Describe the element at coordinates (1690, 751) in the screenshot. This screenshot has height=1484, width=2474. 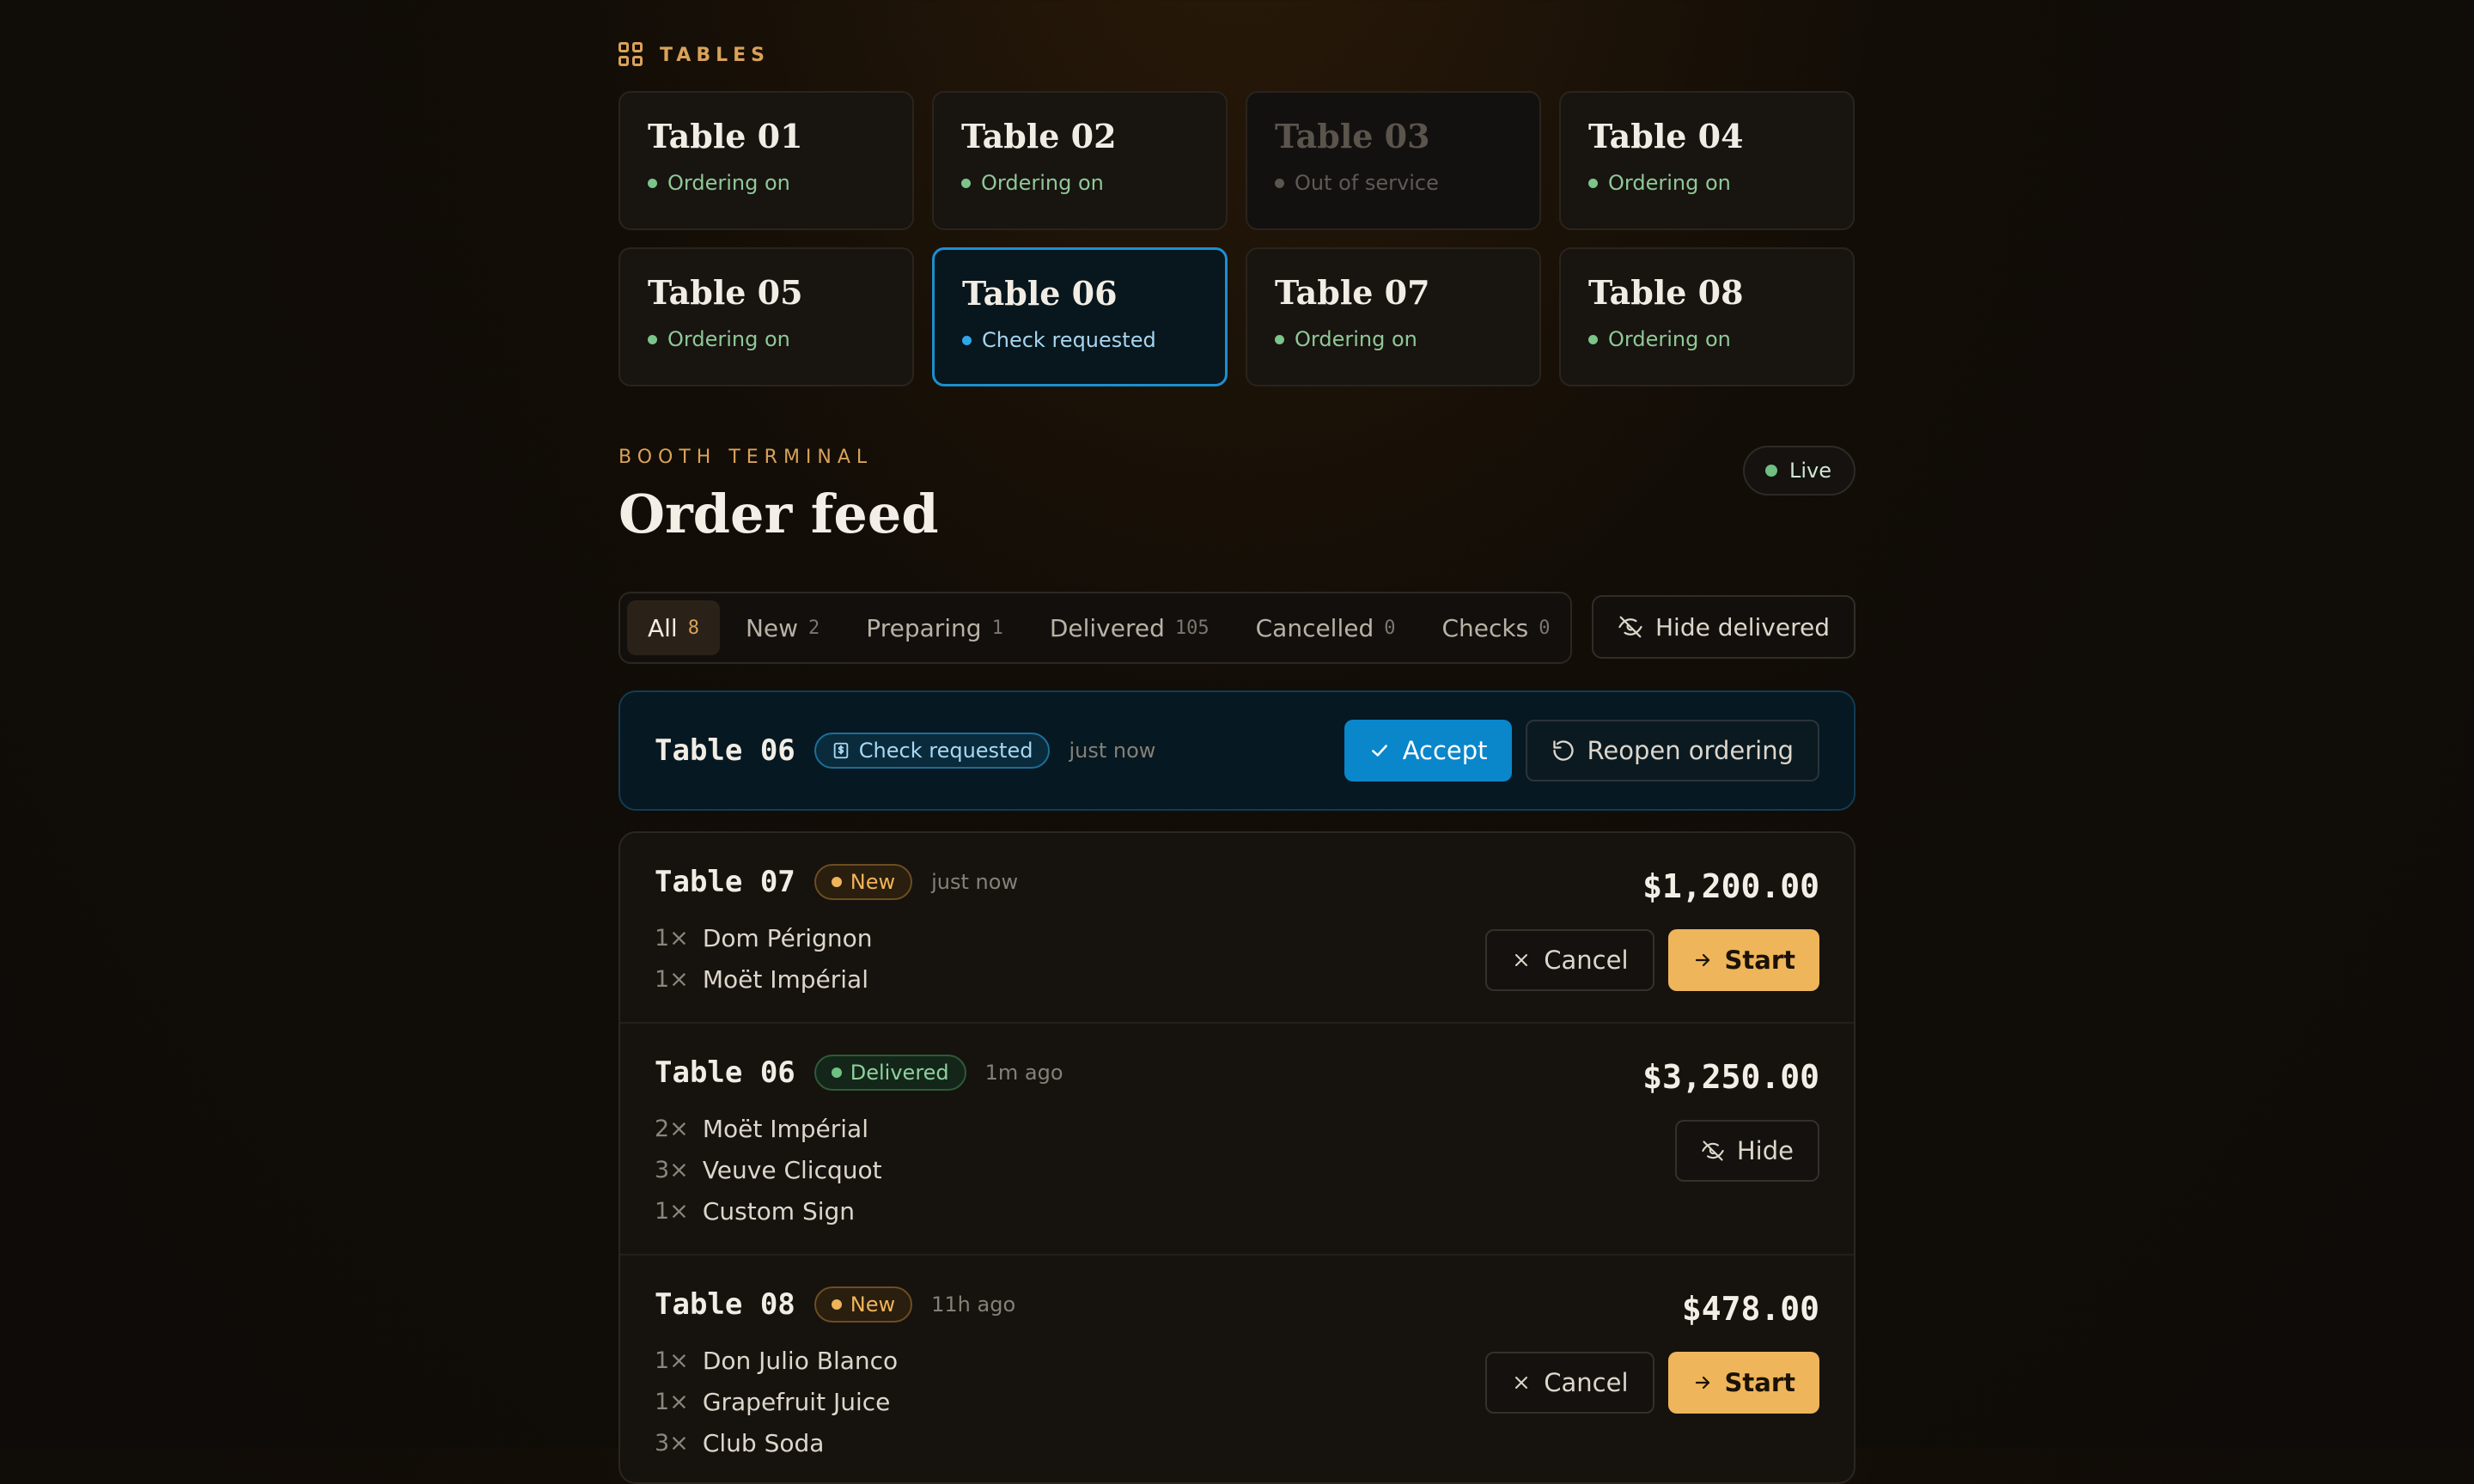
I see `reopen-label: Reopen ordering` at that location.